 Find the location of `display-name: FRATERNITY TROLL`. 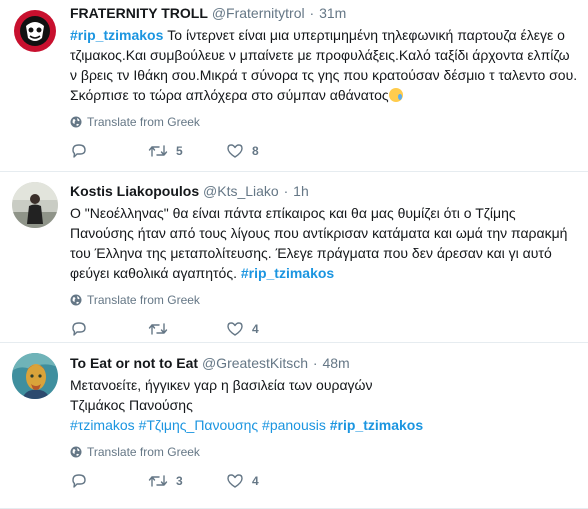

display-name: FRATERNITY TROLL is located at coordinates (139, 13).